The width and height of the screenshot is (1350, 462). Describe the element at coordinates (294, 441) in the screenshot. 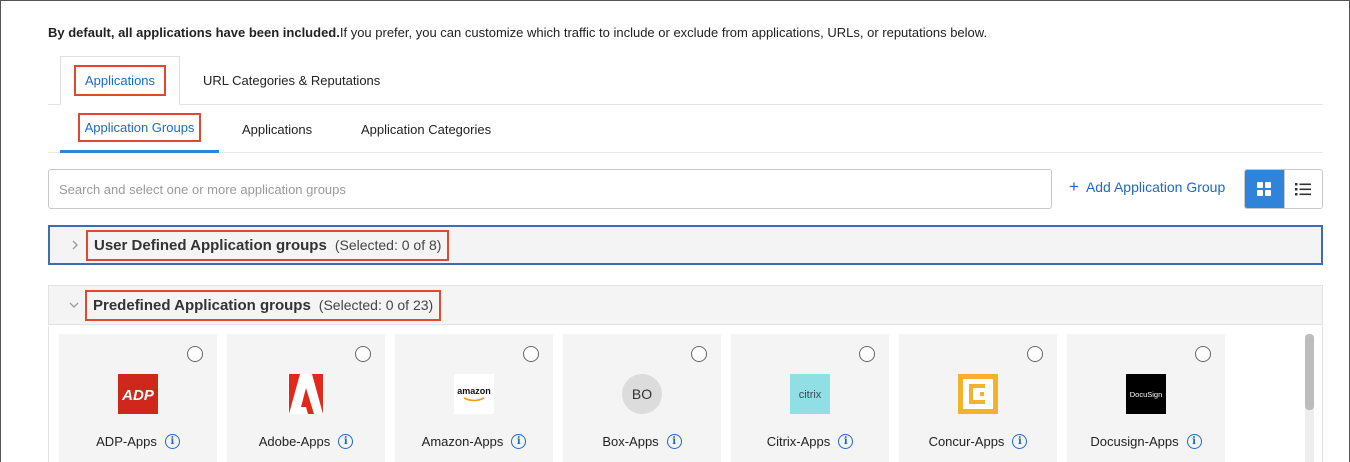

I see `card-name: Adobe-Apps` at that location.